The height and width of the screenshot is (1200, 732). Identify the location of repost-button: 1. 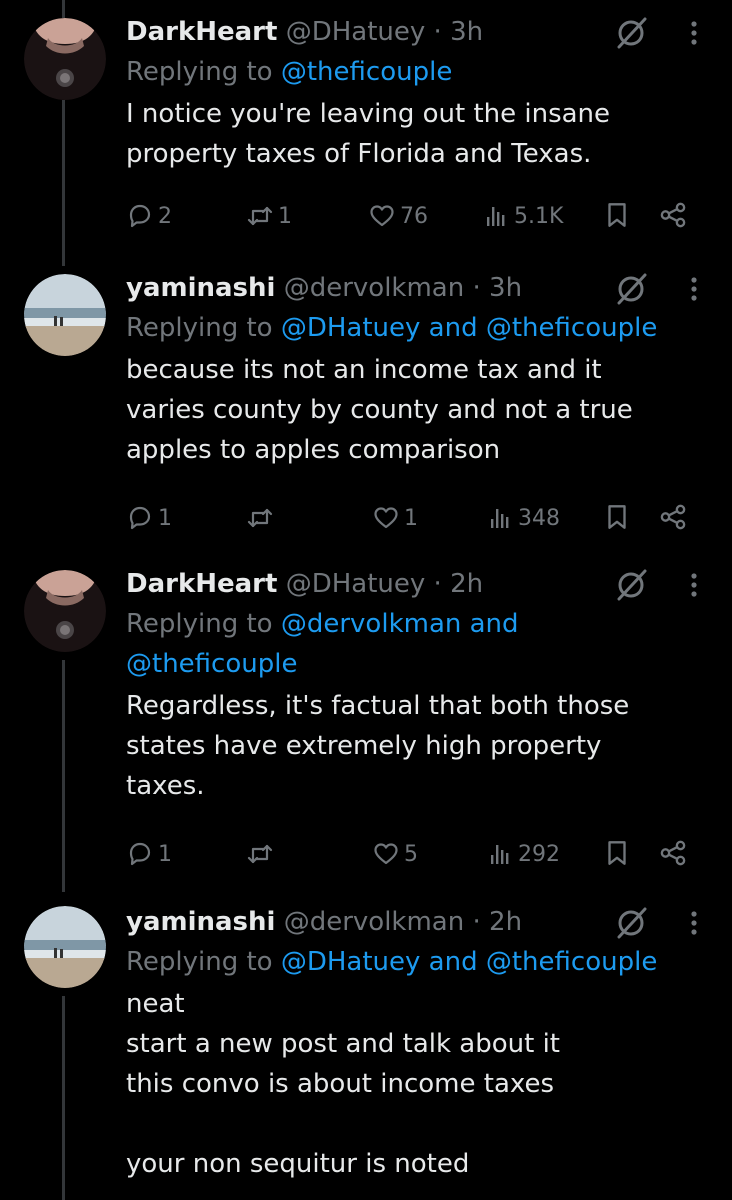
(269, 216).